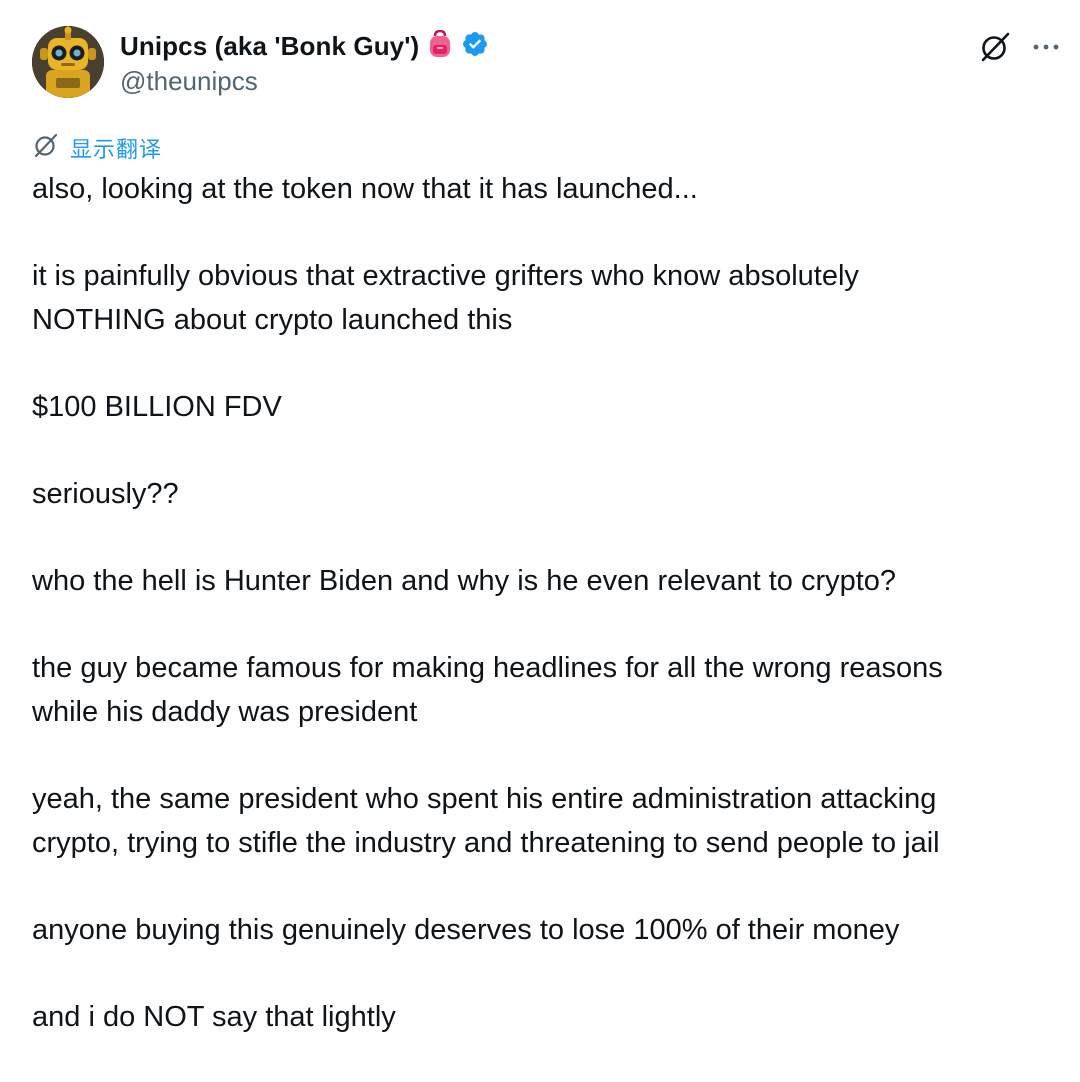 The height and width of the screenshot is (1082, 1080). What do you see at coordinates (546, 64) in the screenshot?
I see `tweet-header: Unipcs (aka 'Bonk Guy') @theunipcs` at bounding box center [546, 64].